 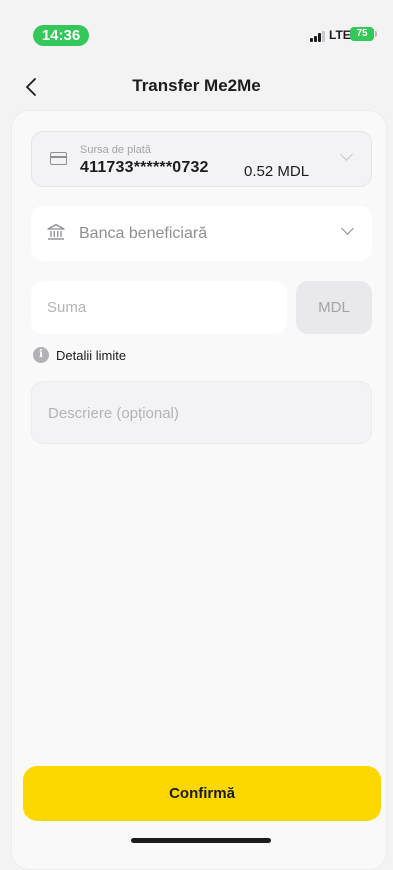 What do you see at coordinates (91, 355) in the screenshot?
I see `limits-details-label: Detalii limite` at bounding box center [91, 355].